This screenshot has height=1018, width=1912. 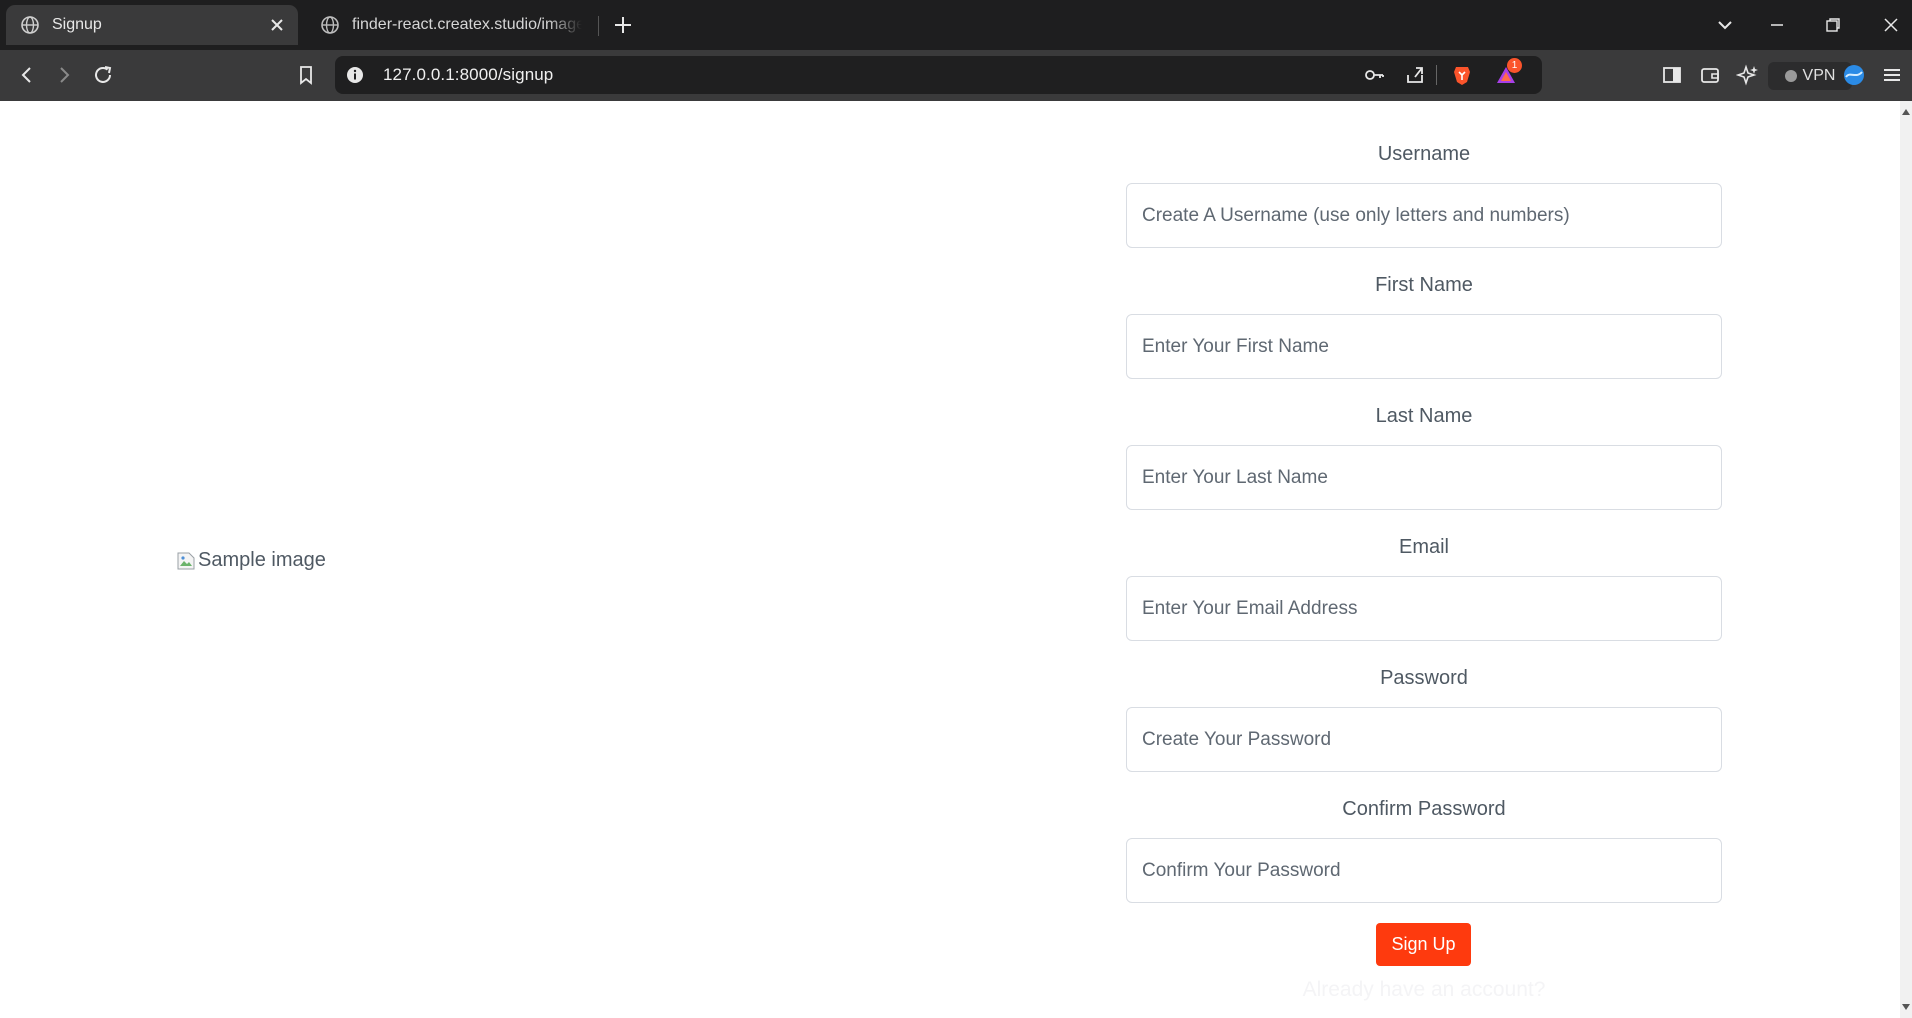 What do you see at coordinates (186, 560) in the screenshot?
I see `broken-image-icon` at bounding box center [186, 560].